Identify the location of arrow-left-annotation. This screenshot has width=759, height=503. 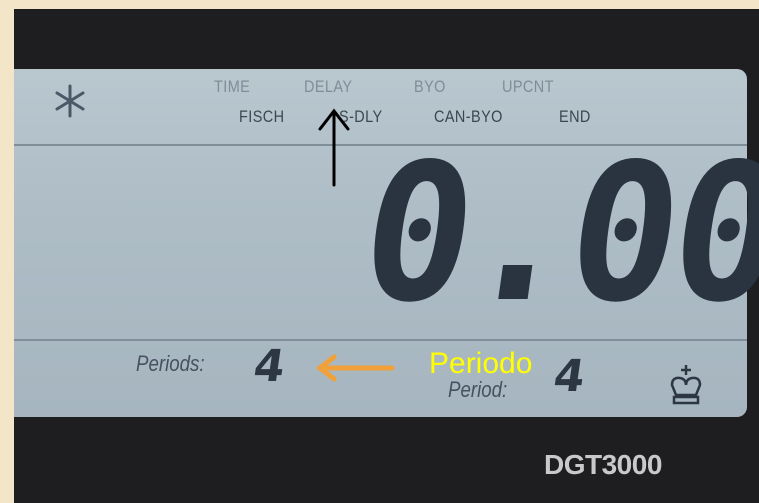
(355, 368).